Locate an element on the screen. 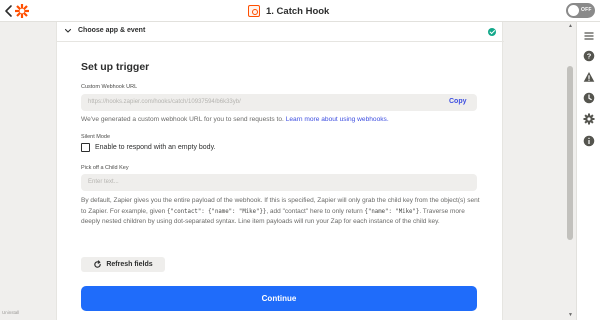 The image size is (600, 320). desc-text-2: , add "contact" here to only return is located at coordinates (315, 211).